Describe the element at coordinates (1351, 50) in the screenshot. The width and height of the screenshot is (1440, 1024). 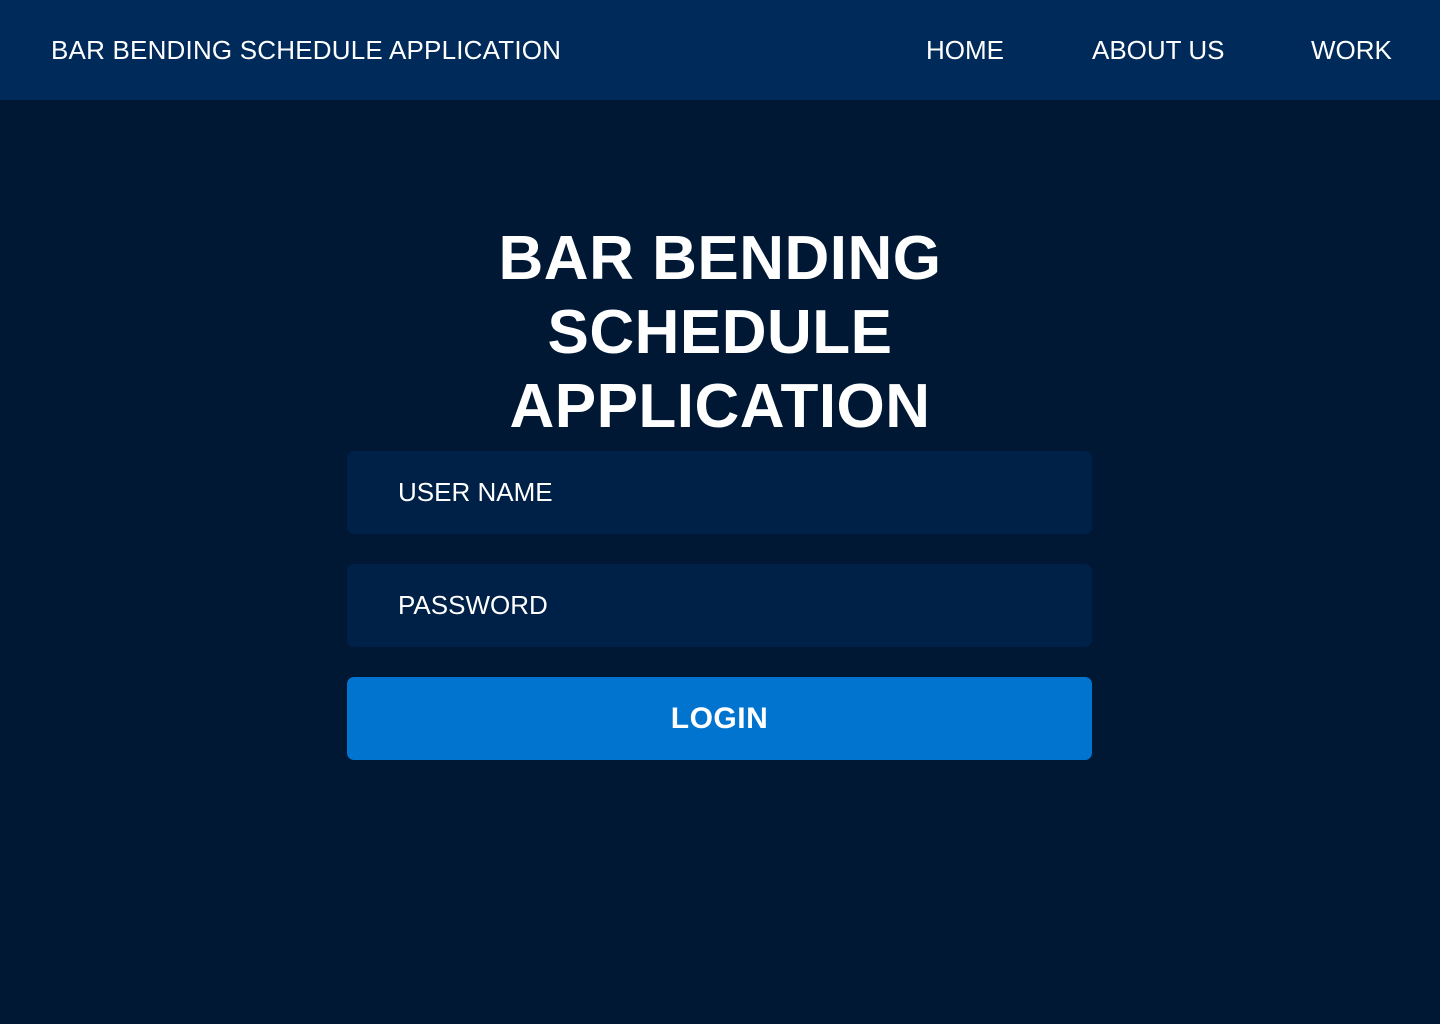
I see `nav-work-link: WORK` at that location.